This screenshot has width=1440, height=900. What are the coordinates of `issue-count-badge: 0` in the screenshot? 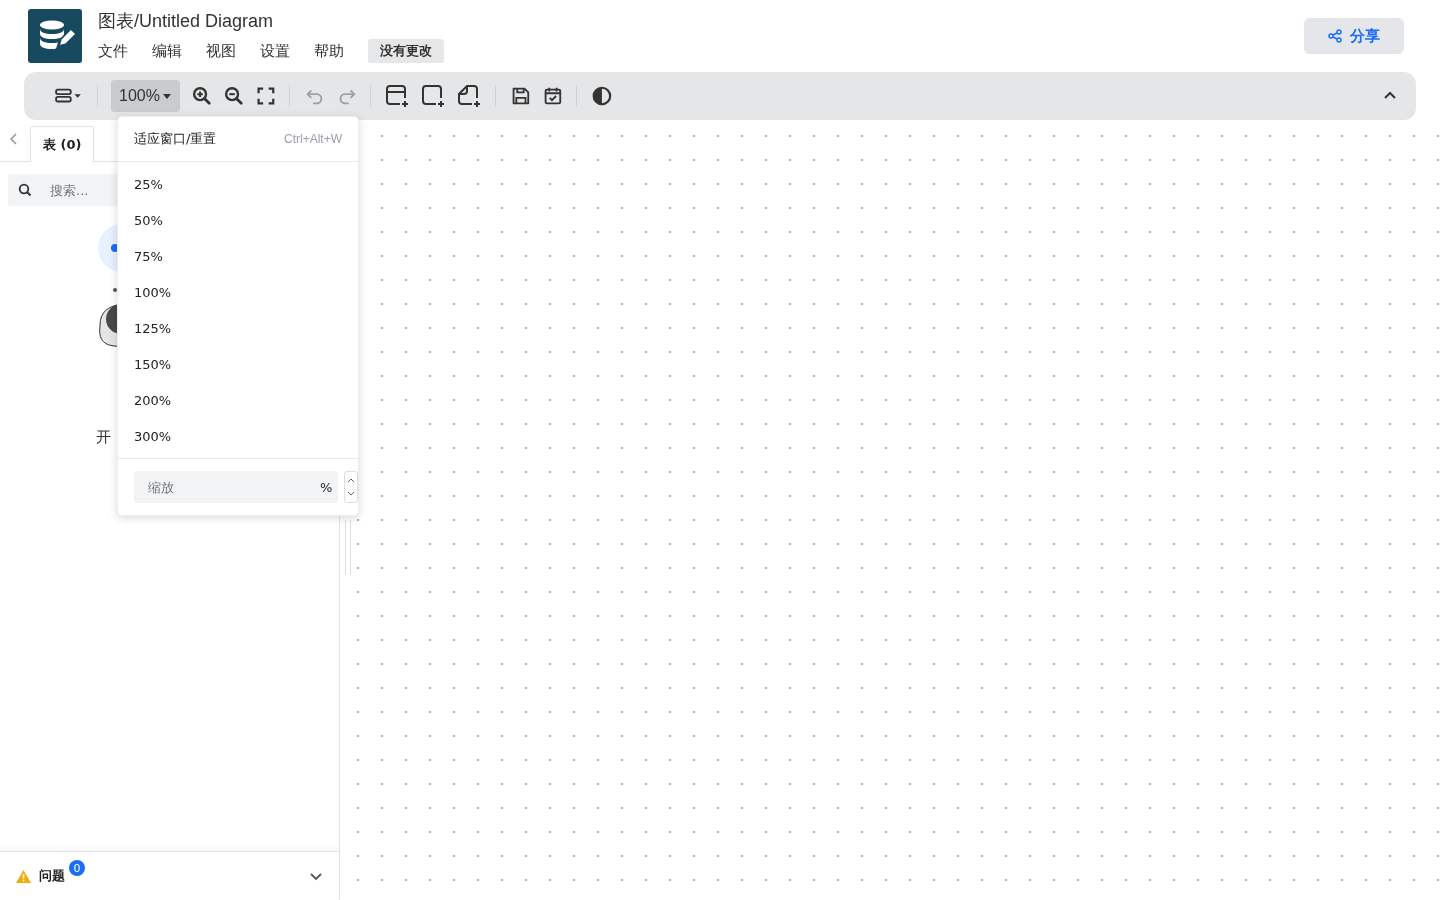 It's located at (77, 868).